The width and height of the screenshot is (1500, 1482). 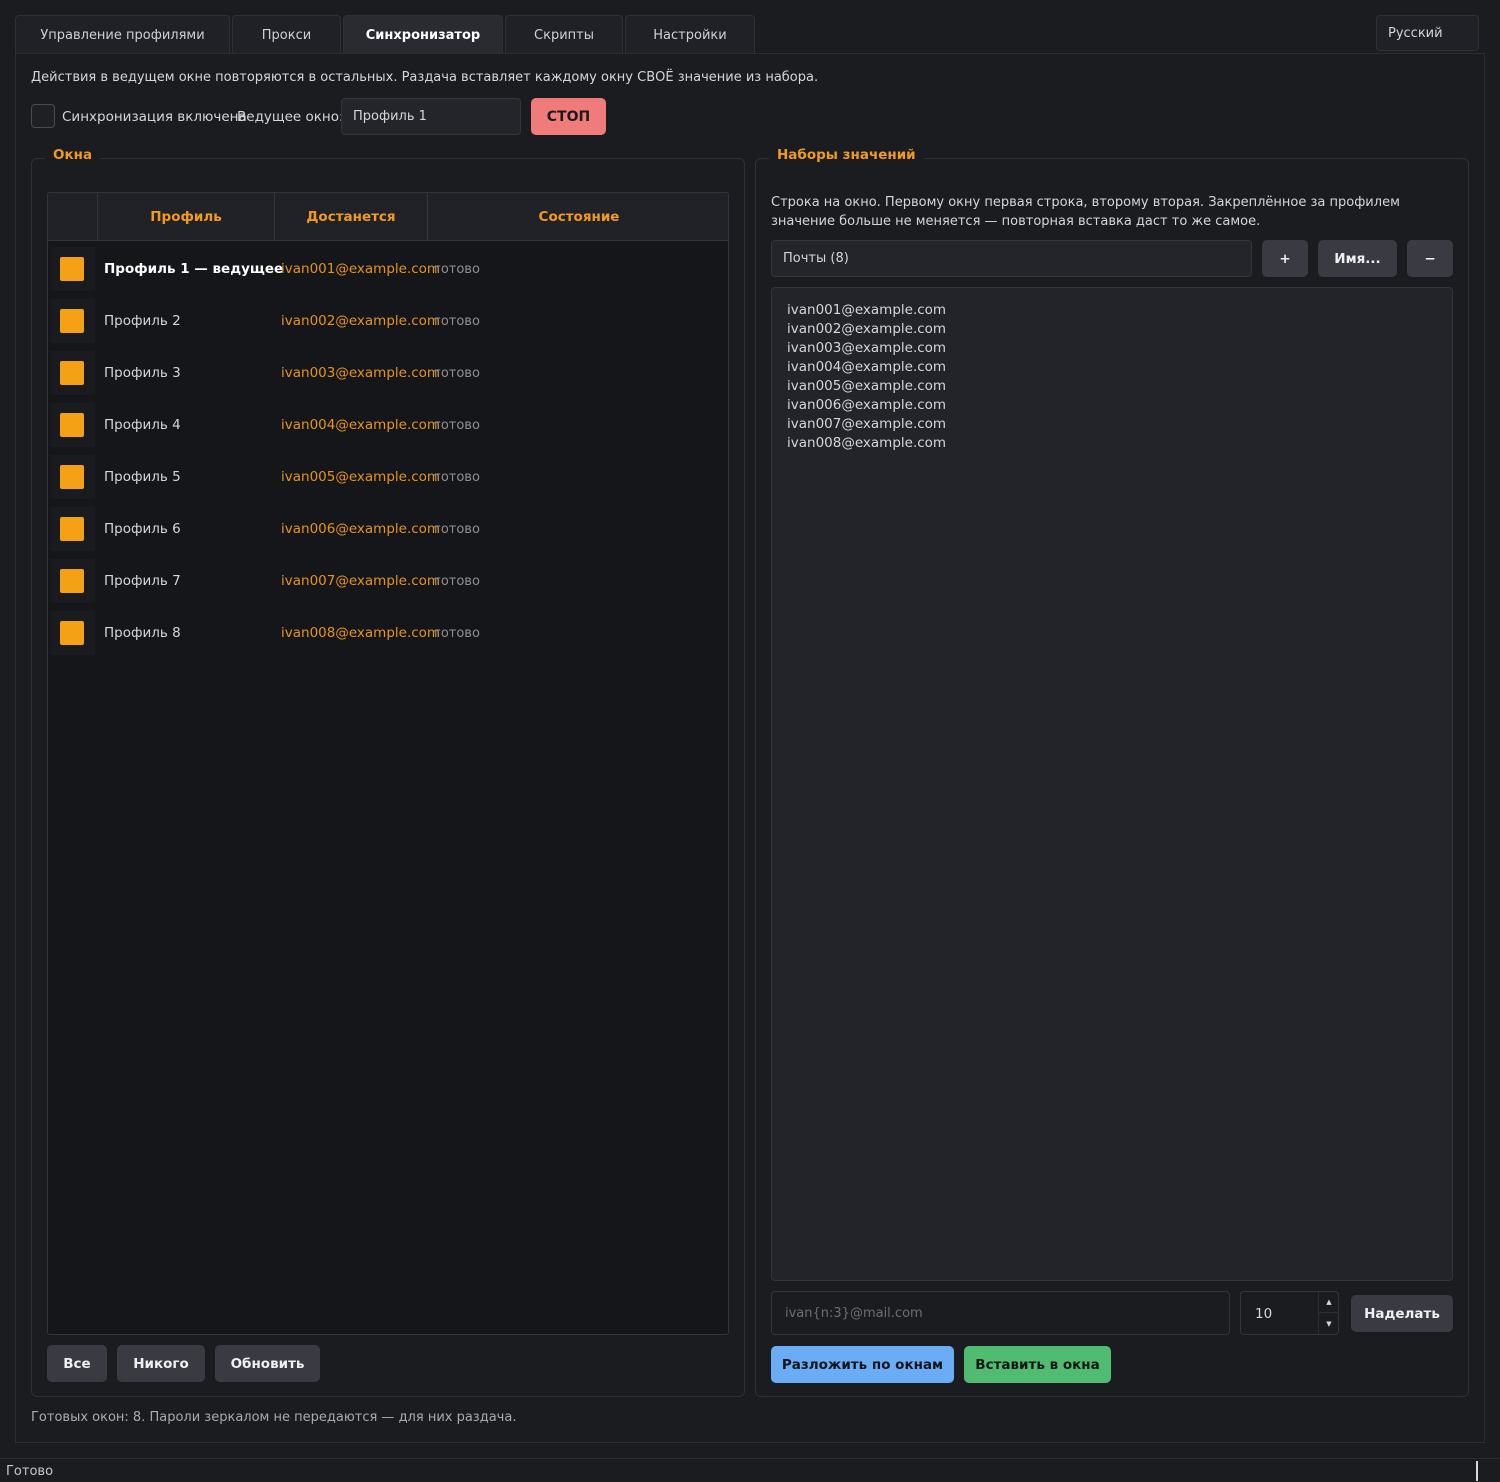 I want to click on row-profile: Профиль 1 — ведущее, so click(x=194, y=269).